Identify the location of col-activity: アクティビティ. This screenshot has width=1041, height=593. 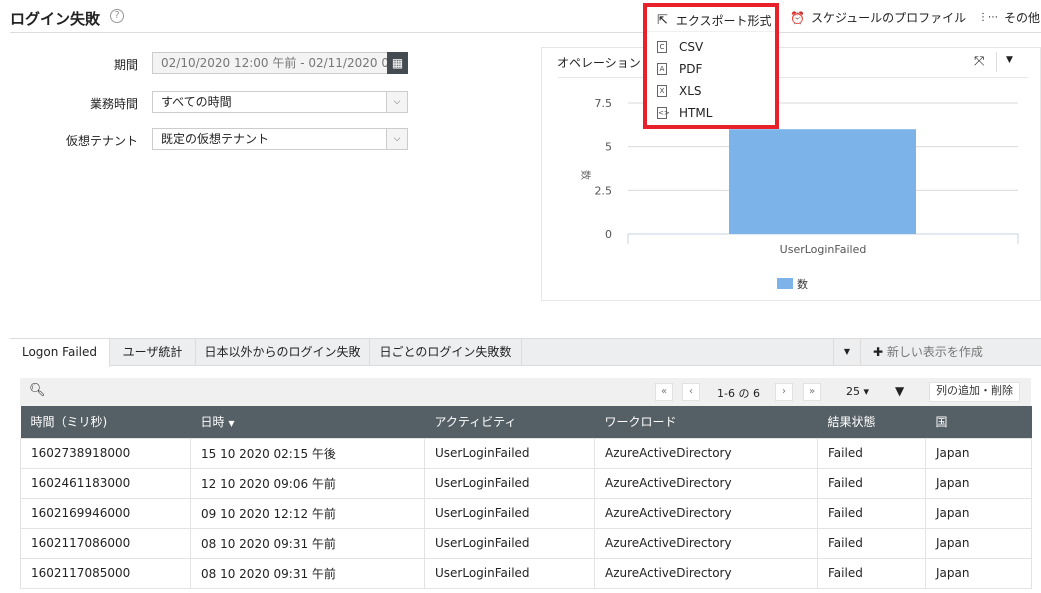
(509, 422).